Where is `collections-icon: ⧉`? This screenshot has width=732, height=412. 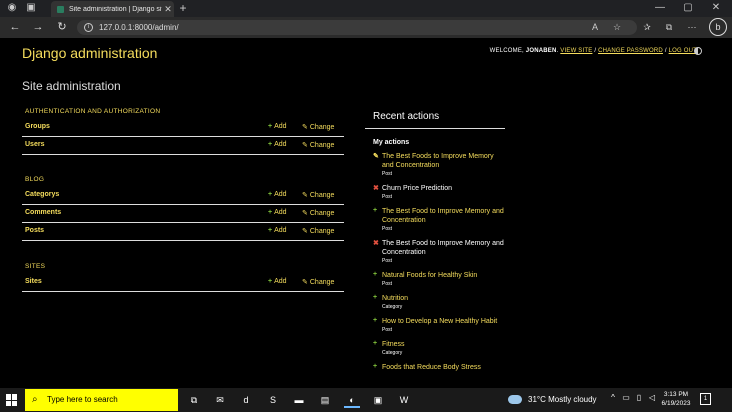 collections-icon: ⧉ is located at coordinates (669, 27).